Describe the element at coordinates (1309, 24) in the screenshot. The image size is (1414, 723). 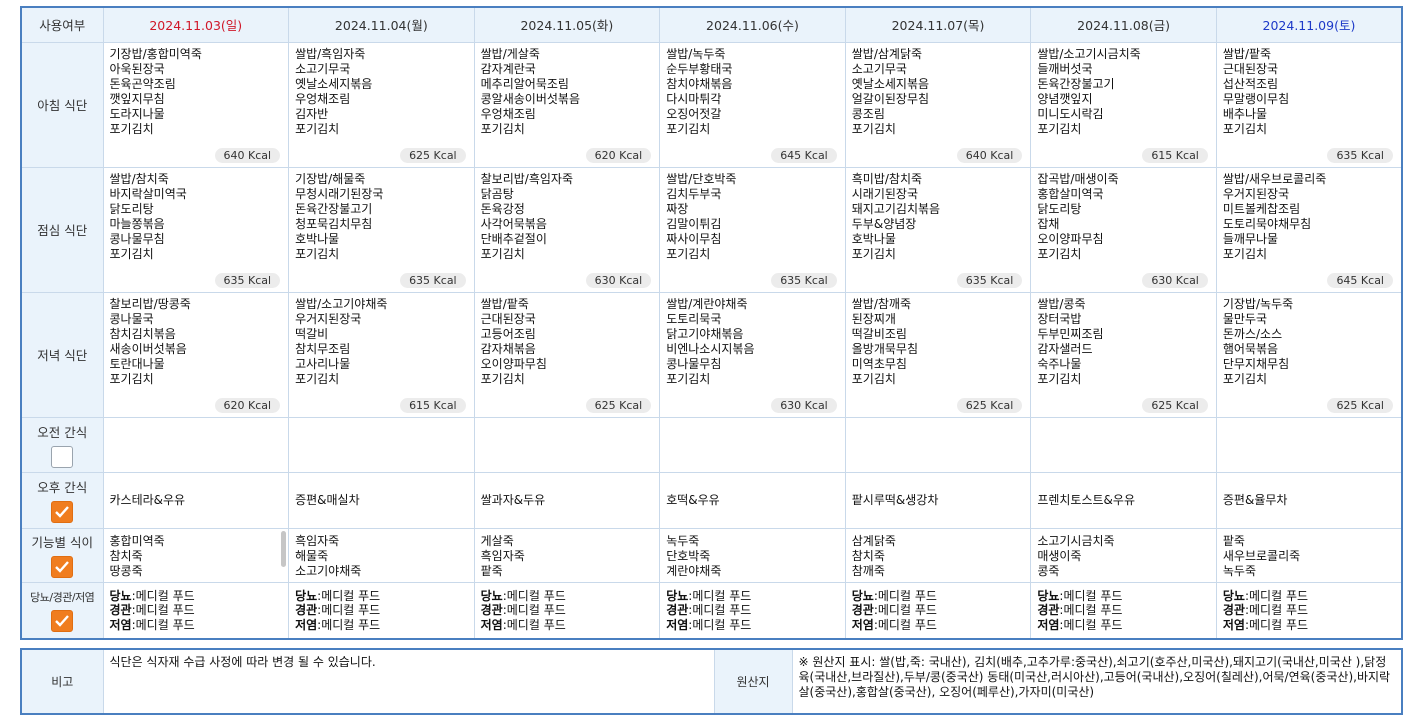
I see `day-header-sat: 2024.11.09(토)` at that location.